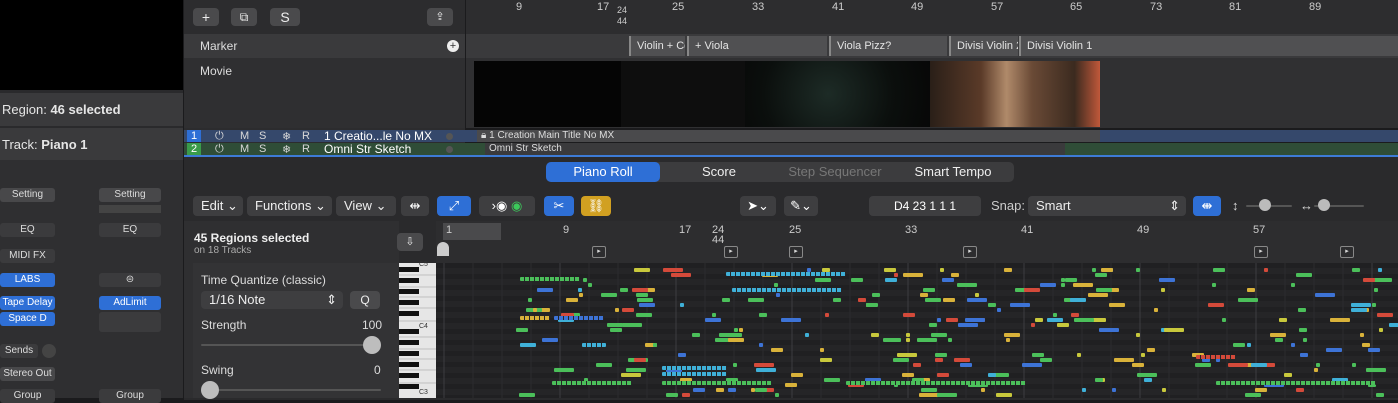  What do you see at coordinates (657, 46) in the screenshot?
I see `marker: Violin + Ce` at bounding box center [657, 46].